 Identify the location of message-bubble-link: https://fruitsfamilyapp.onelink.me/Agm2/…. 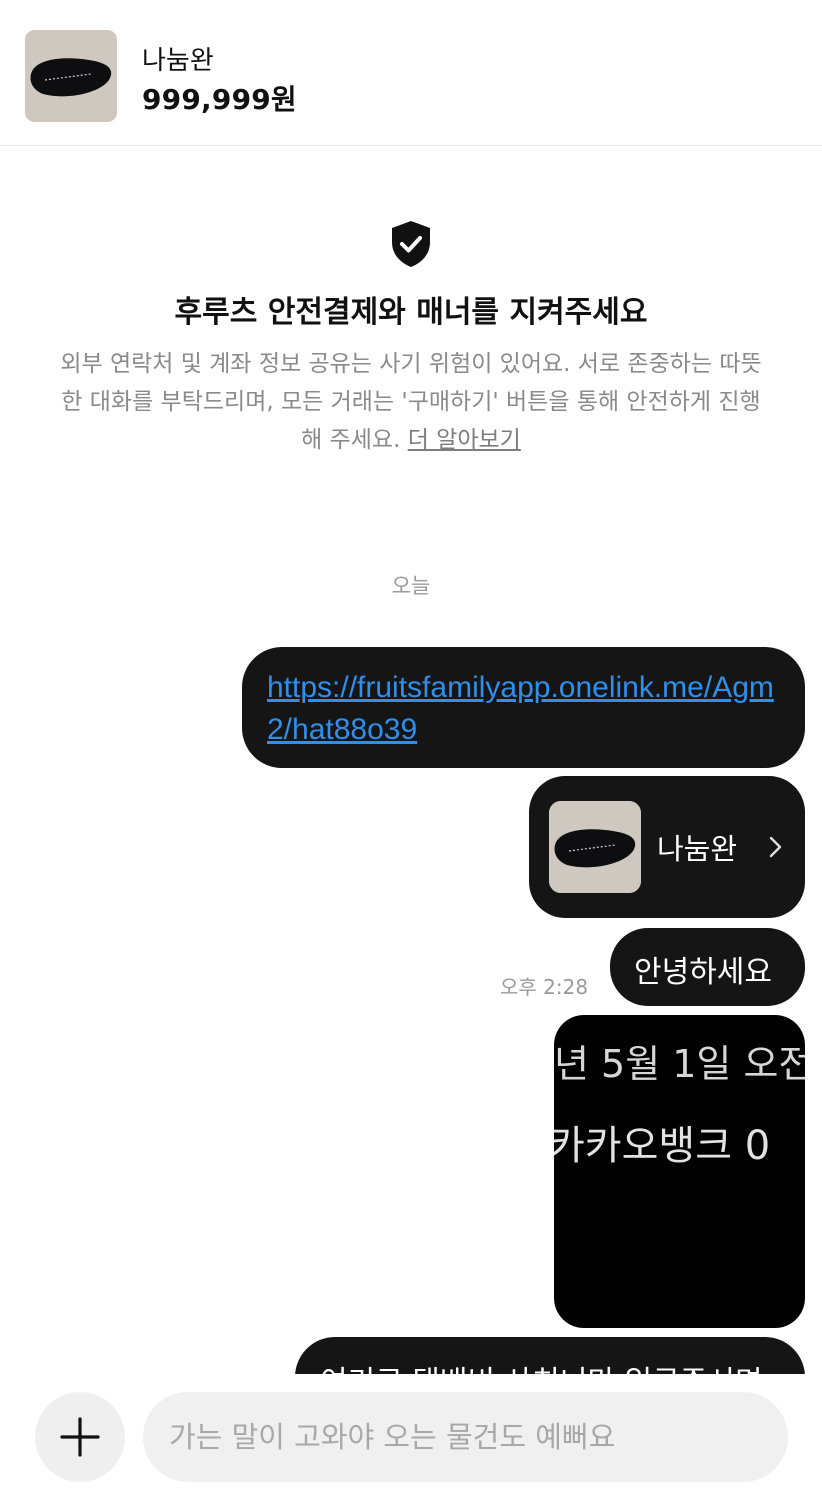
(523, 707).